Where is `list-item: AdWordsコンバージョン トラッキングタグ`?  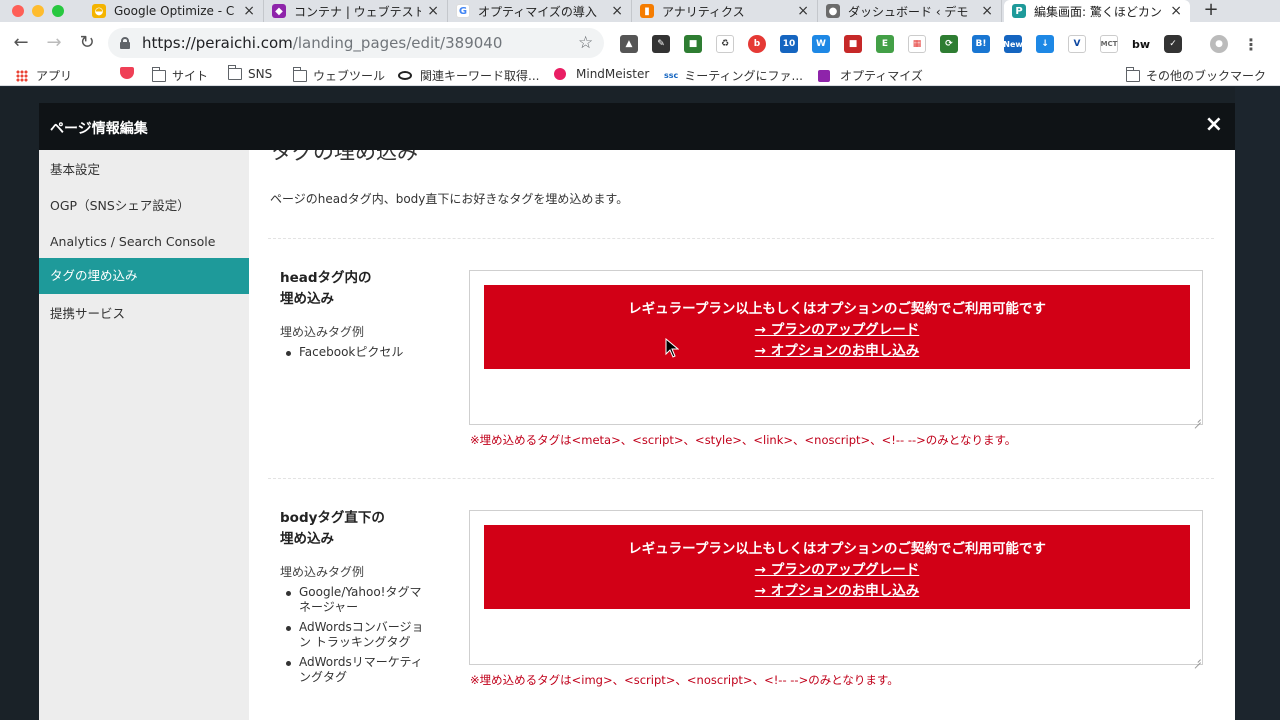
list-item: AdWordsコンバージョン トラッキングタグ is located at coordinates (357, 635).